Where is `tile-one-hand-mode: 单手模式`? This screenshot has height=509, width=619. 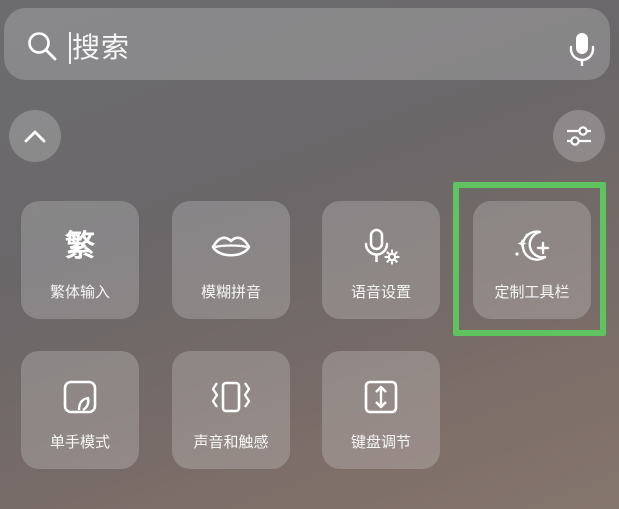 tile-one-hand-mode: 单手模式 is located at coordinates (80, 410).